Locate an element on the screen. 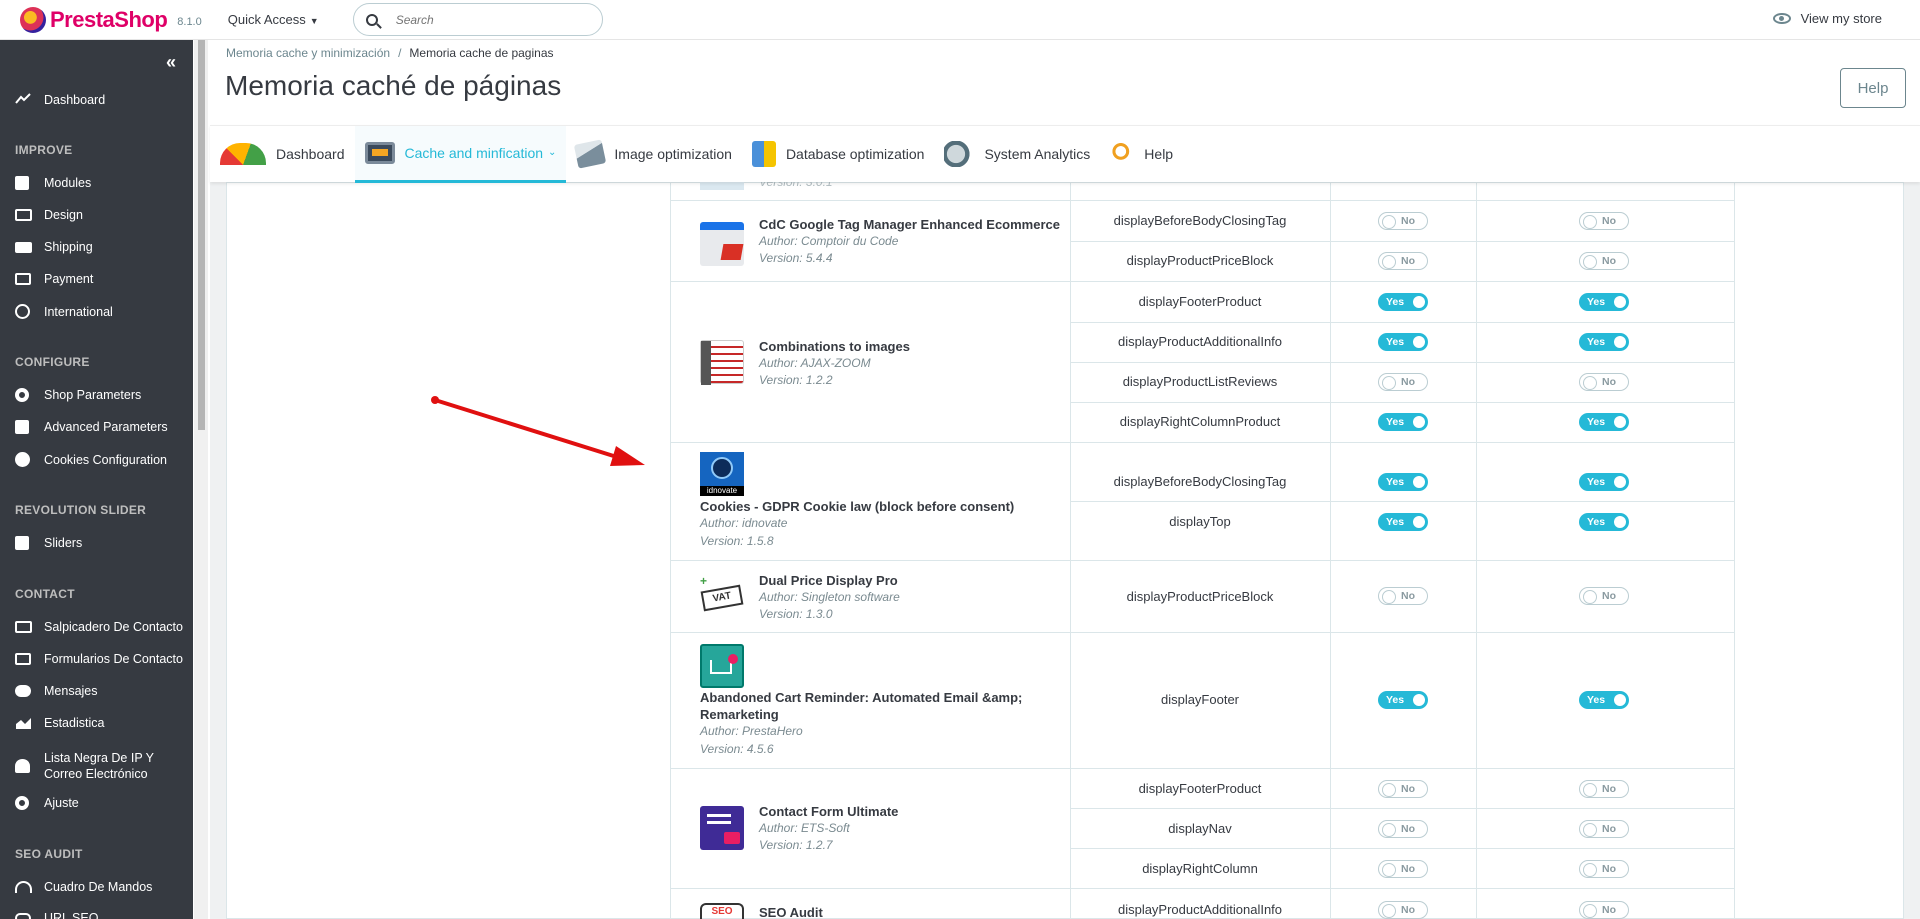 The width and height of the screenshot is (1920, 919). module-version: Version: 1.5.8 is located at coordinates (737, 541).